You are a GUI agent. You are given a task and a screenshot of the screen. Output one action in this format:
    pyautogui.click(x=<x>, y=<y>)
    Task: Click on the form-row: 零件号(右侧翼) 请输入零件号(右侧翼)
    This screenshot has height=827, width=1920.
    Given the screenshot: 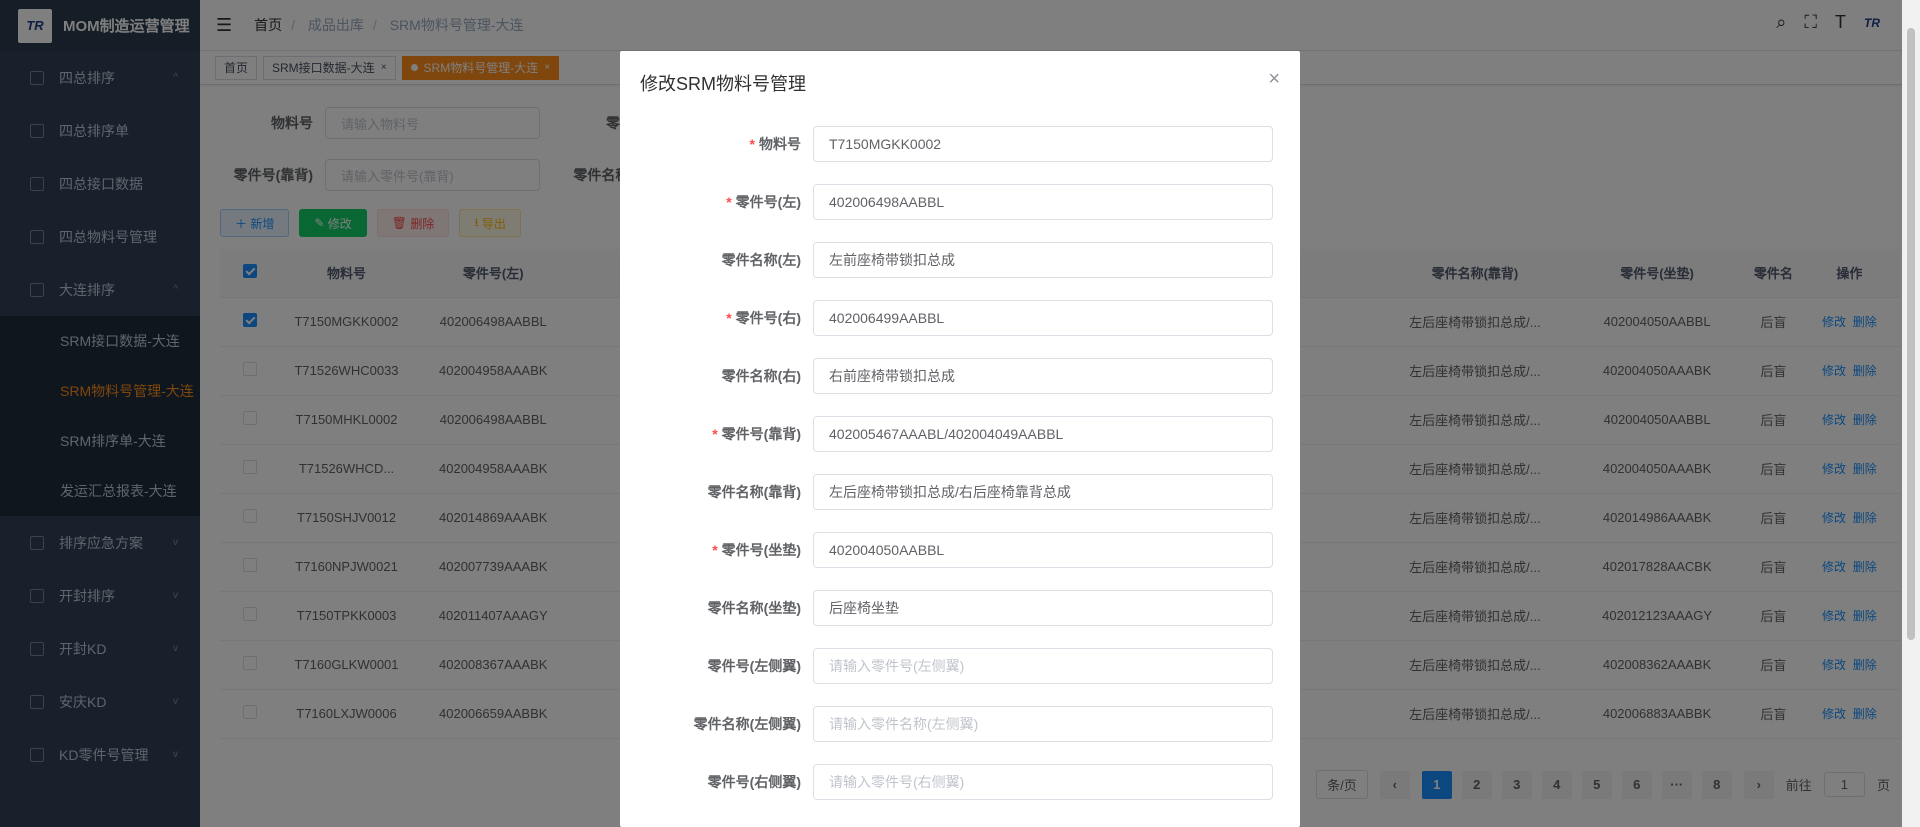 What is the action you would take?
    pyautogui.click(x=960, y=782)
    